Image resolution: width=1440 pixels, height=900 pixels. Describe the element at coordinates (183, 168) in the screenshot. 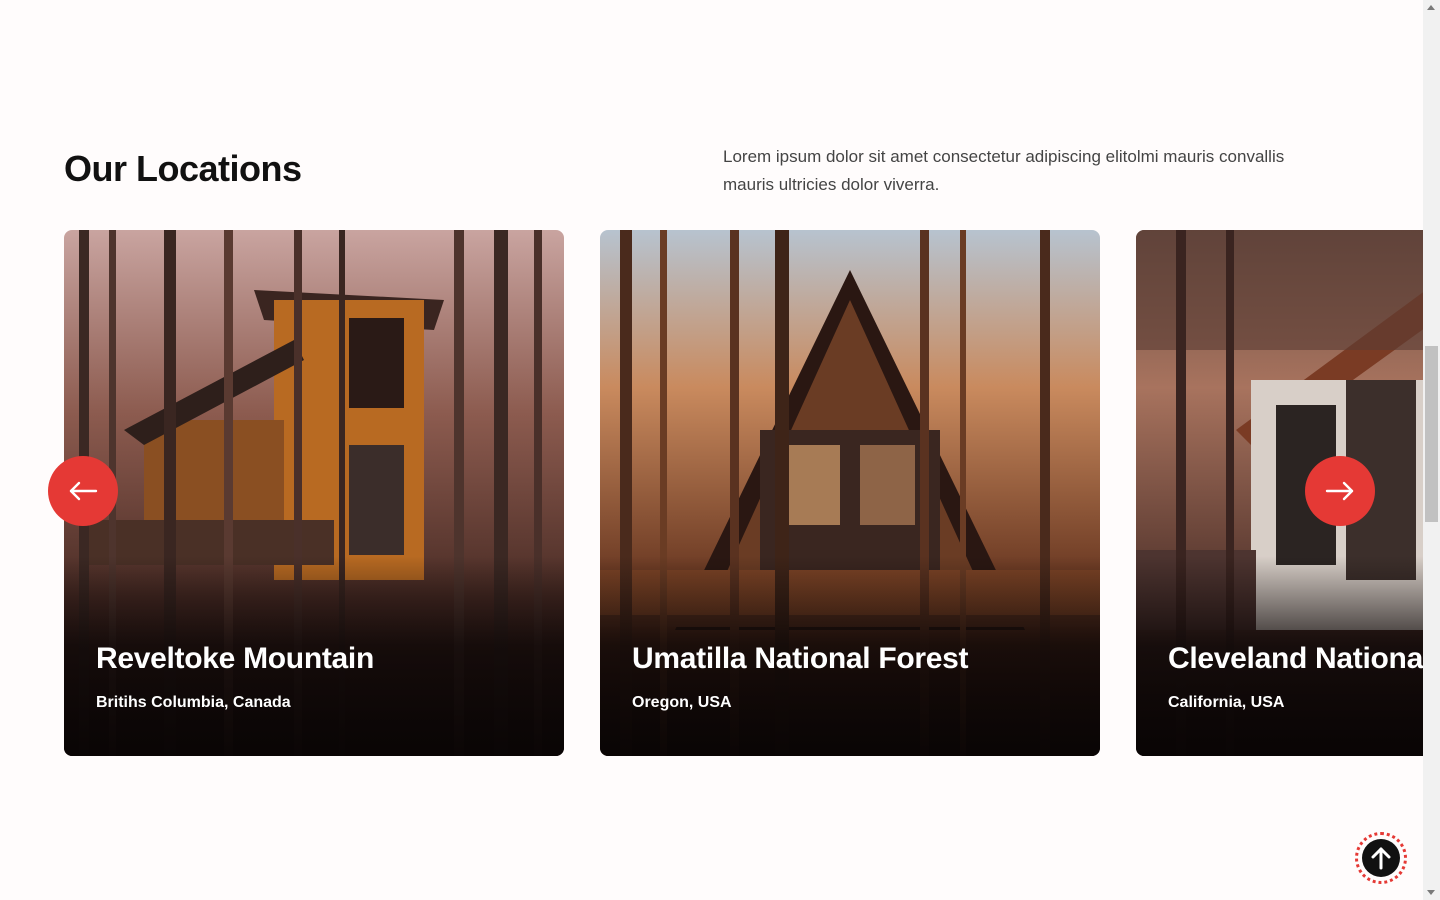

I see `section-title: Our Locations` at that location.